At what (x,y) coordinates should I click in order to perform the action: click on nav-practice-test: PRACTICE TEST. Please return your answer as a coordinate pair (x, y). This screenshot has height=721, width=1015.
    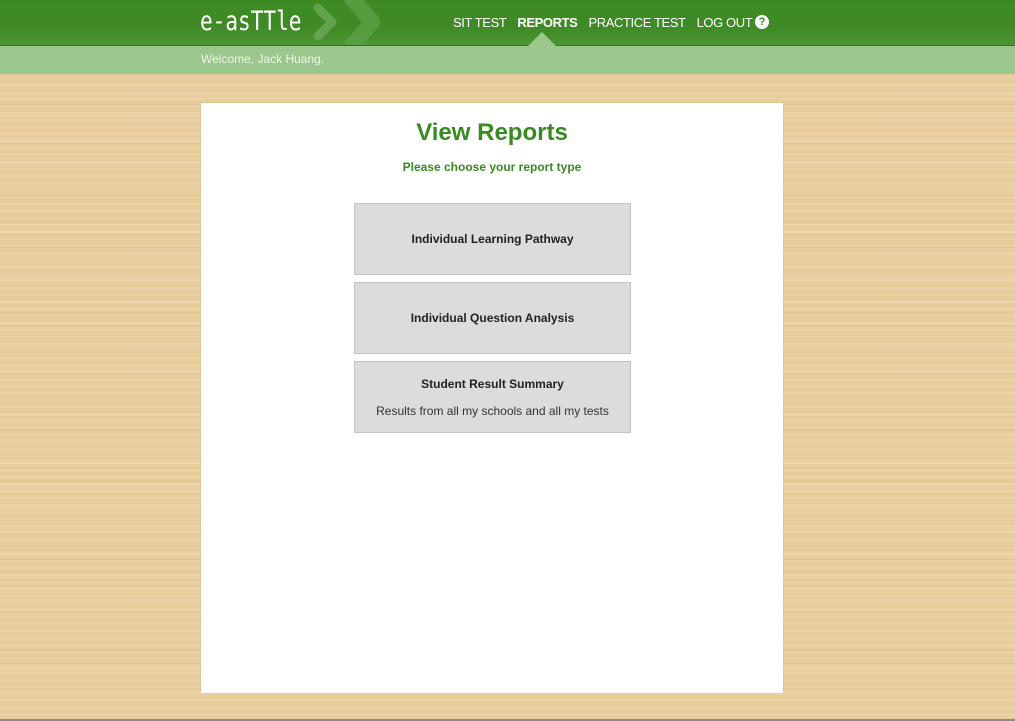
    Looking at the image, I should click on (637, 23).